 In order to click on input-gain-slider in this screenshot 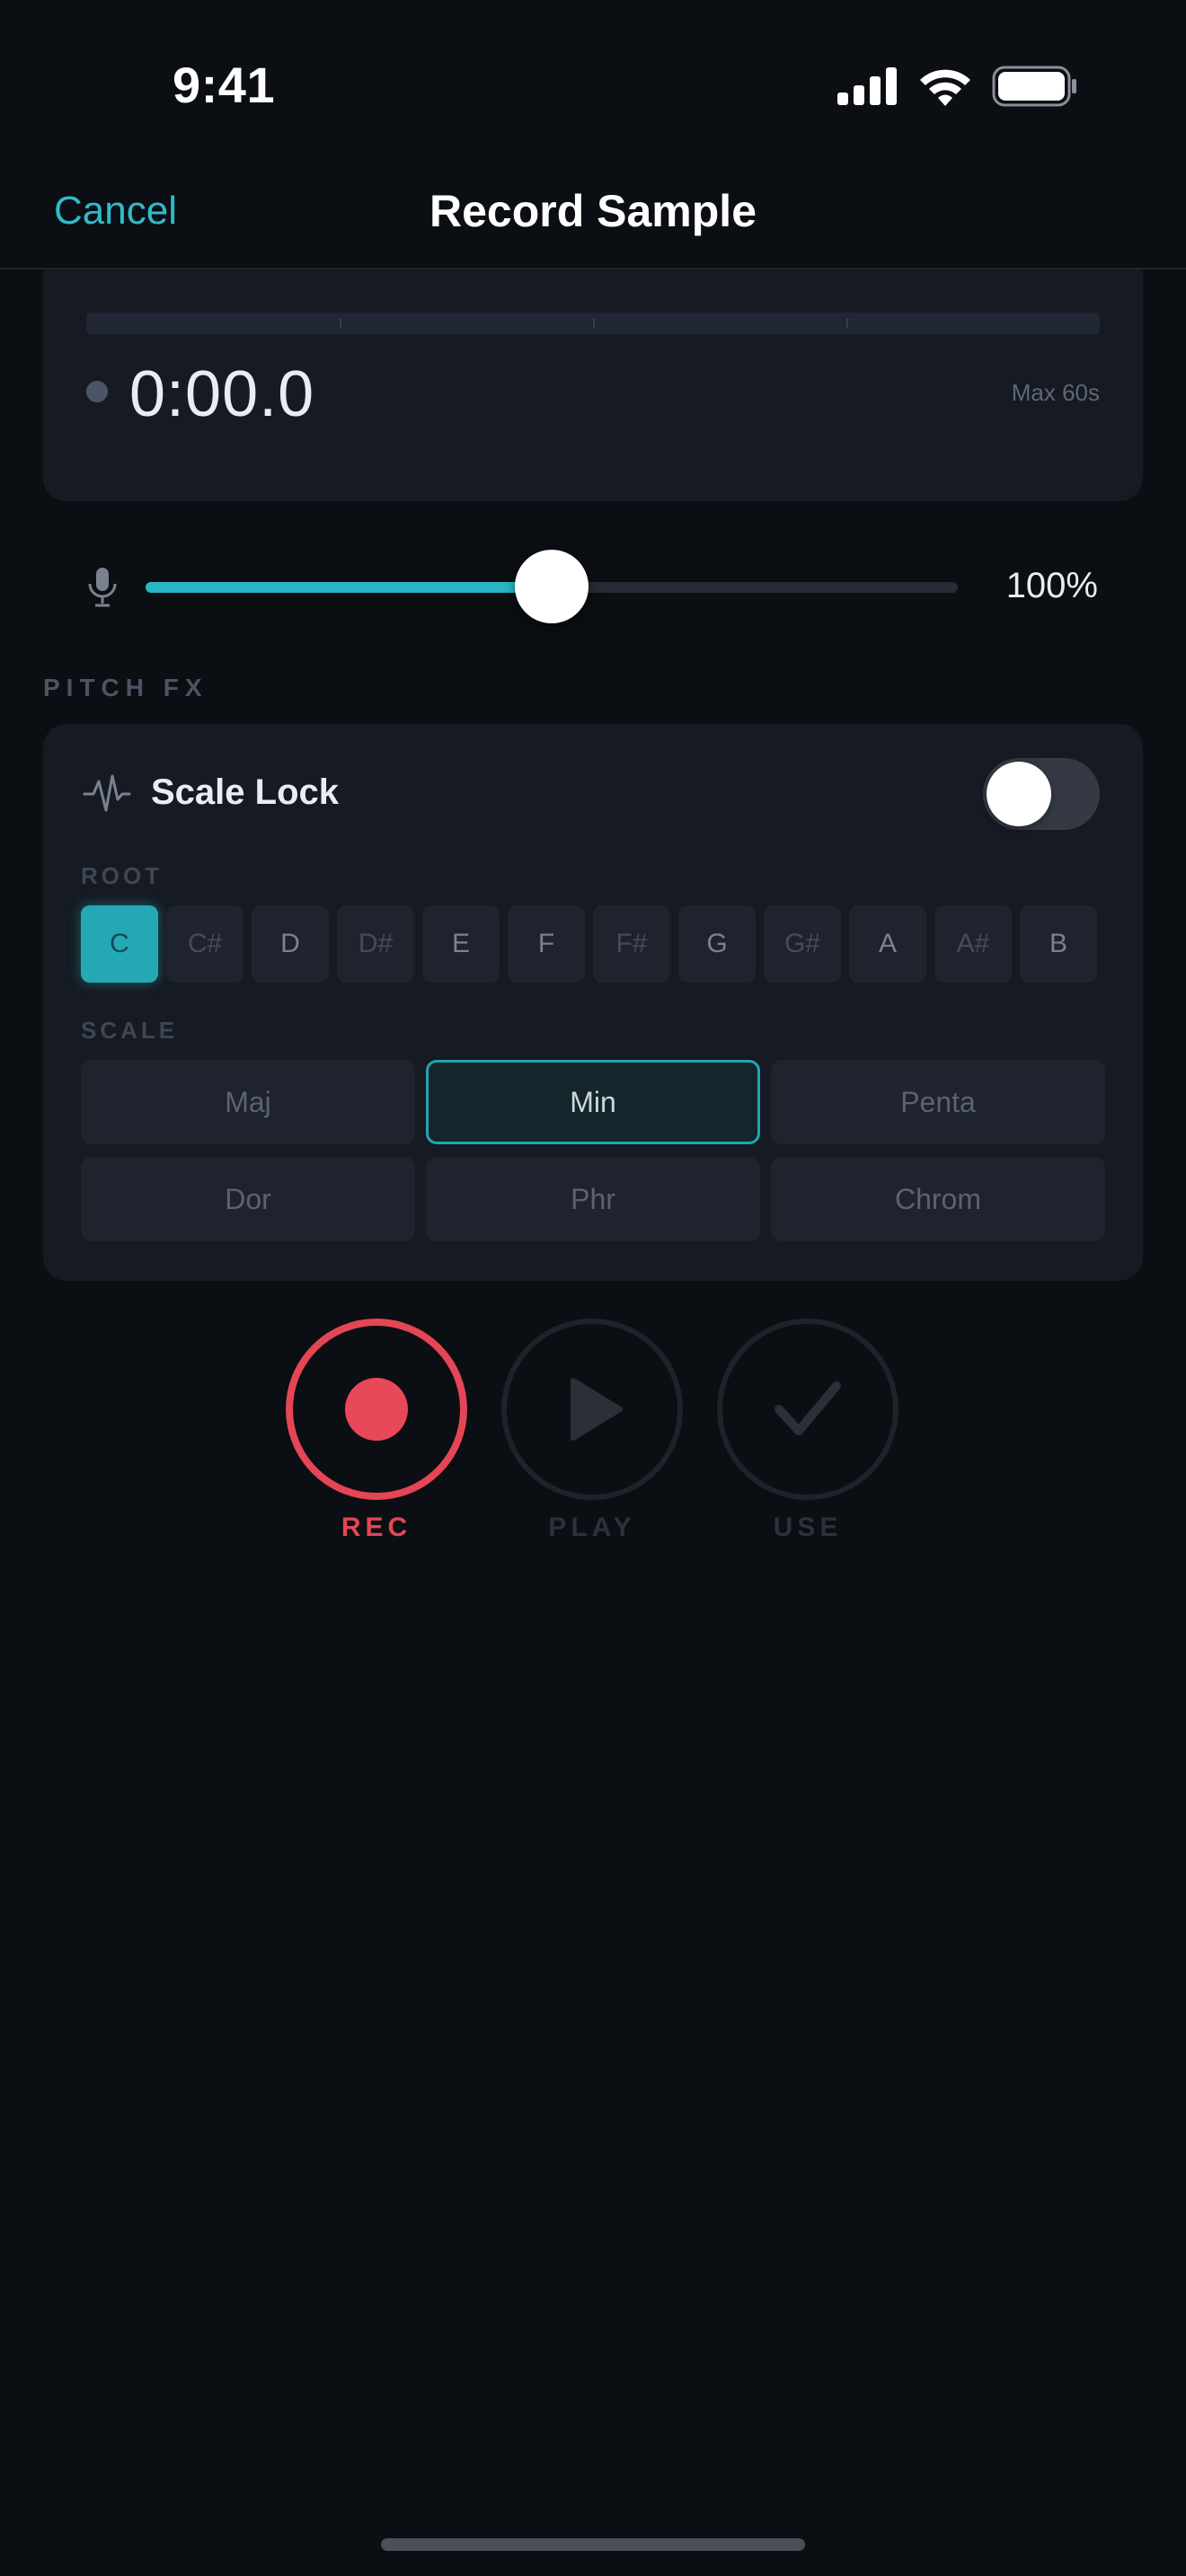, I will do `click(552, 586)`.